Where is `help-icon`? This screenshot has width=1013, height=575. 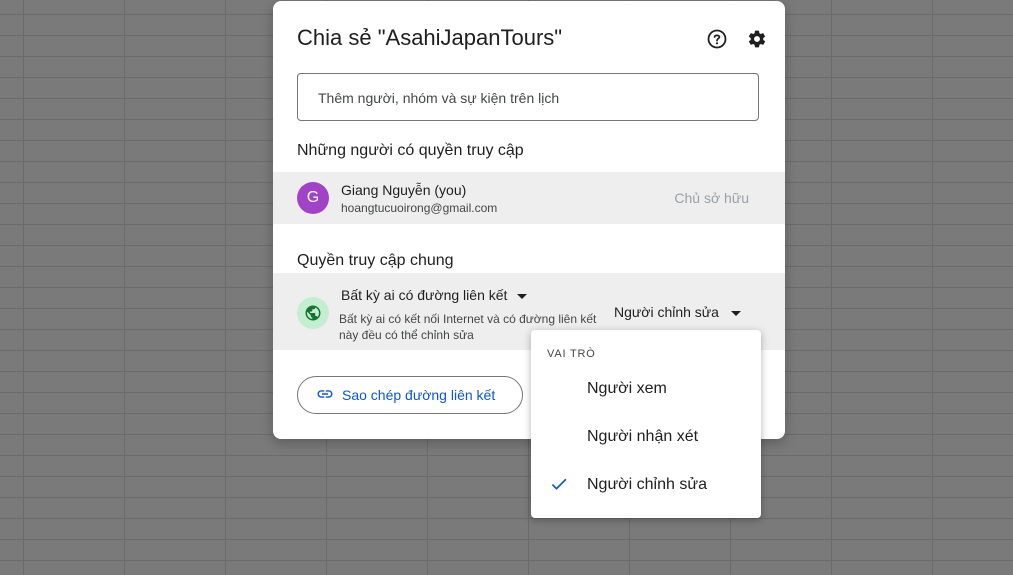 help-icon is located at coordinates (717, 39).